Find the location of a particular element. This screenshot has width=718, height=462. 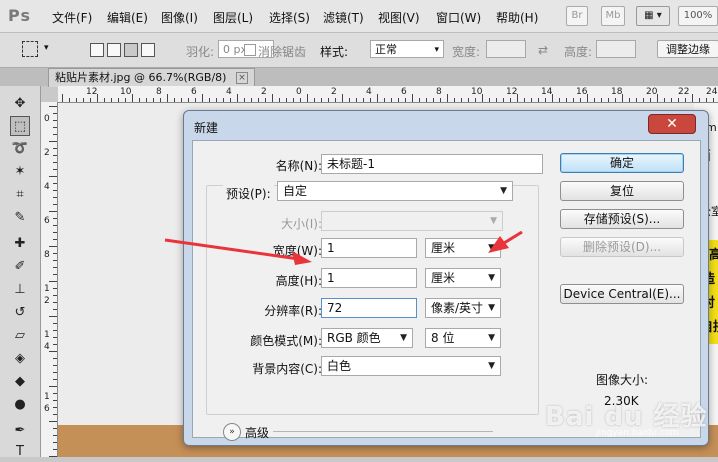

close-tab-icon: × is located at coordinates (241, 78).